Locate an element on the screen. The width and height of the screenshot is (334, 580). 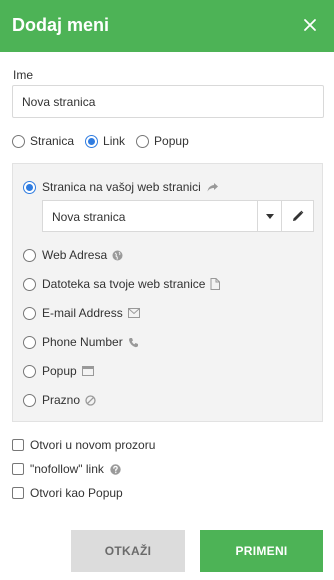
edit-page-button is located at coordinates (297, 216).